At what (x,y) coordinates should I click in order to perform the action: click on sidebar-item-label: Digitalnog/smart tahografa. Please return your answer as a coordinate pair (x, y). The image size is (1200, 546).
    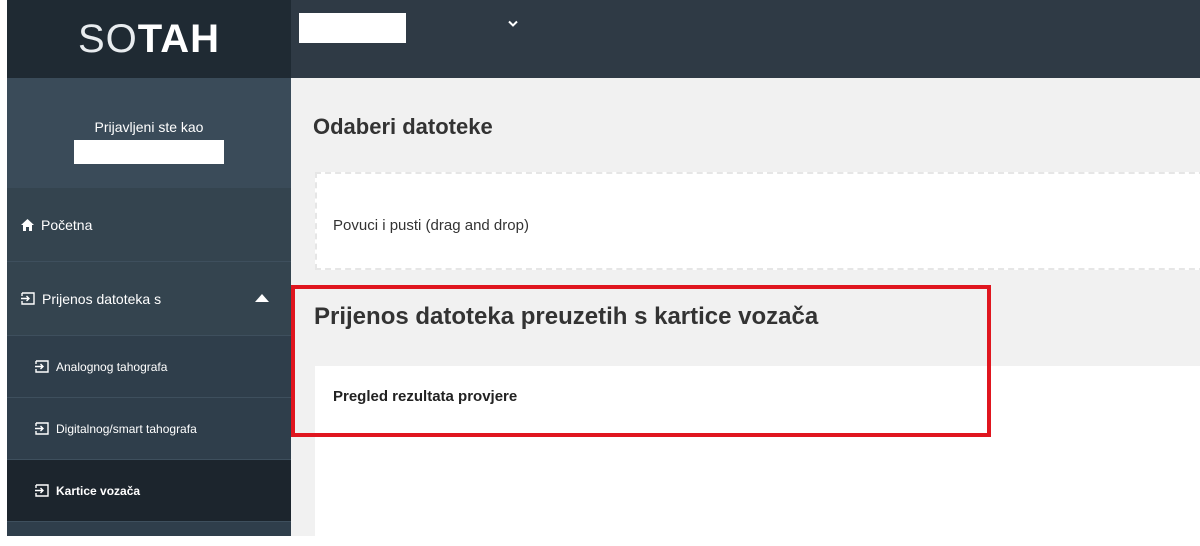
    Looking at the image, I should click on (126, 428).